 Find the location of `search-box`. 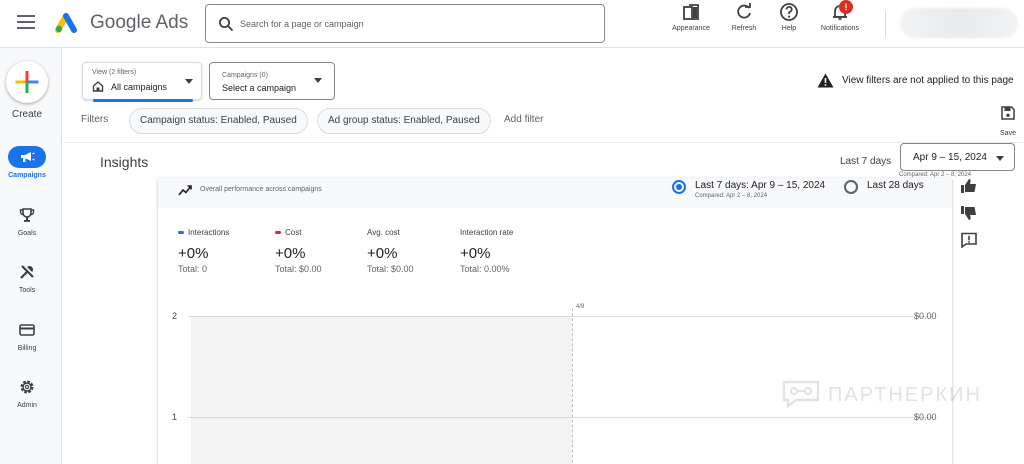

search-box is located at coordinates (405, 23).